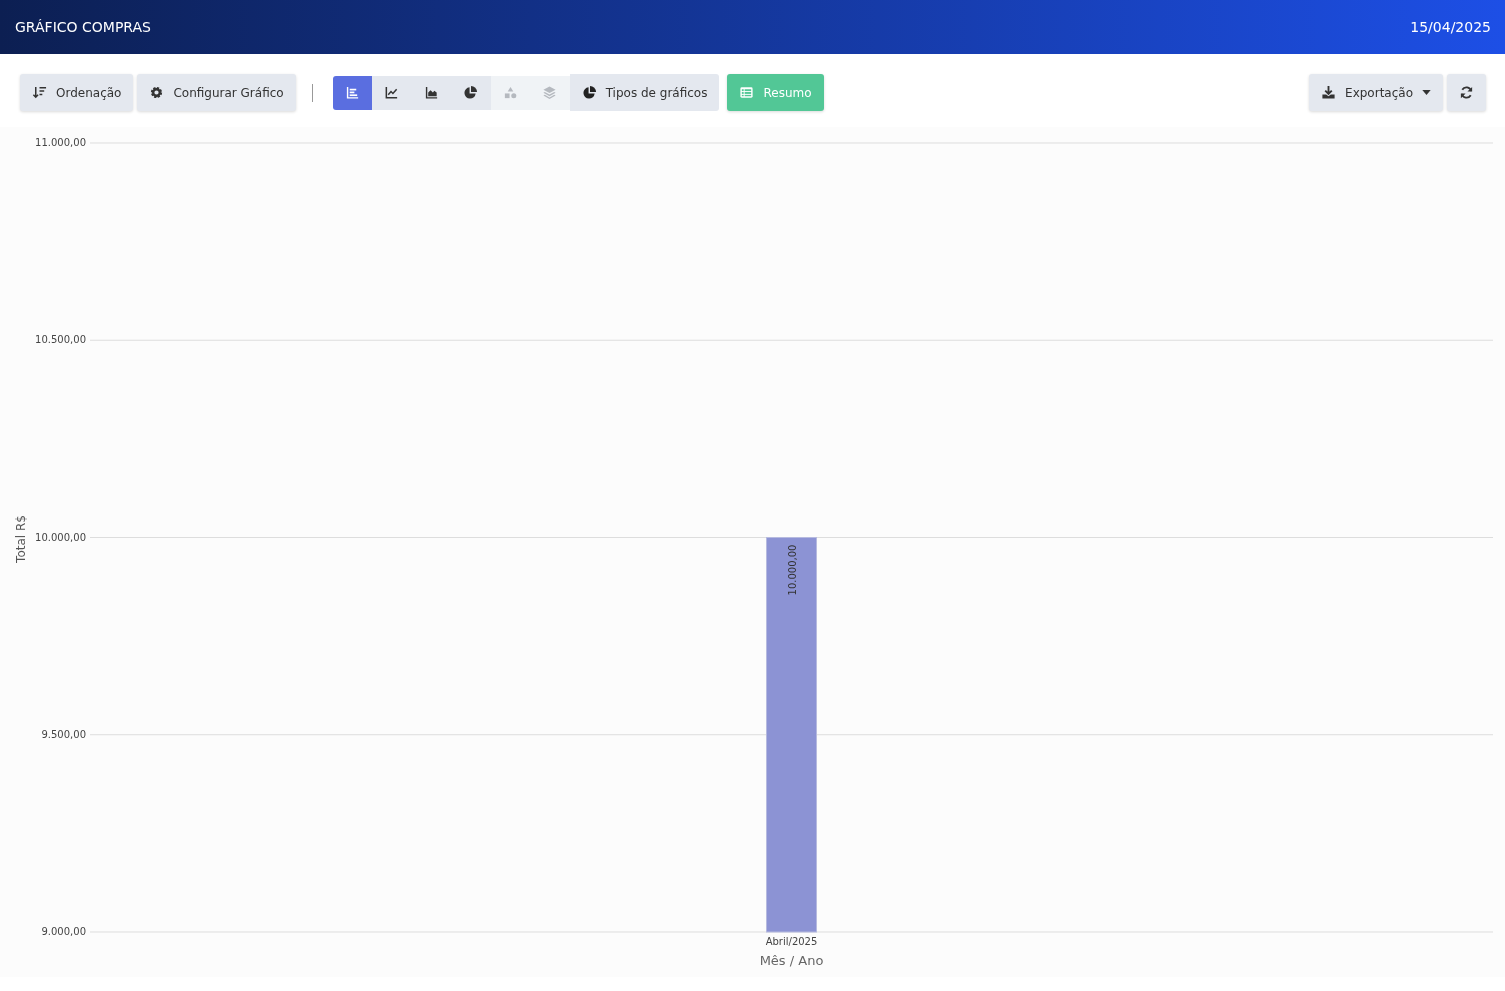  I want to click on shapes-icon, so click(510, 92).